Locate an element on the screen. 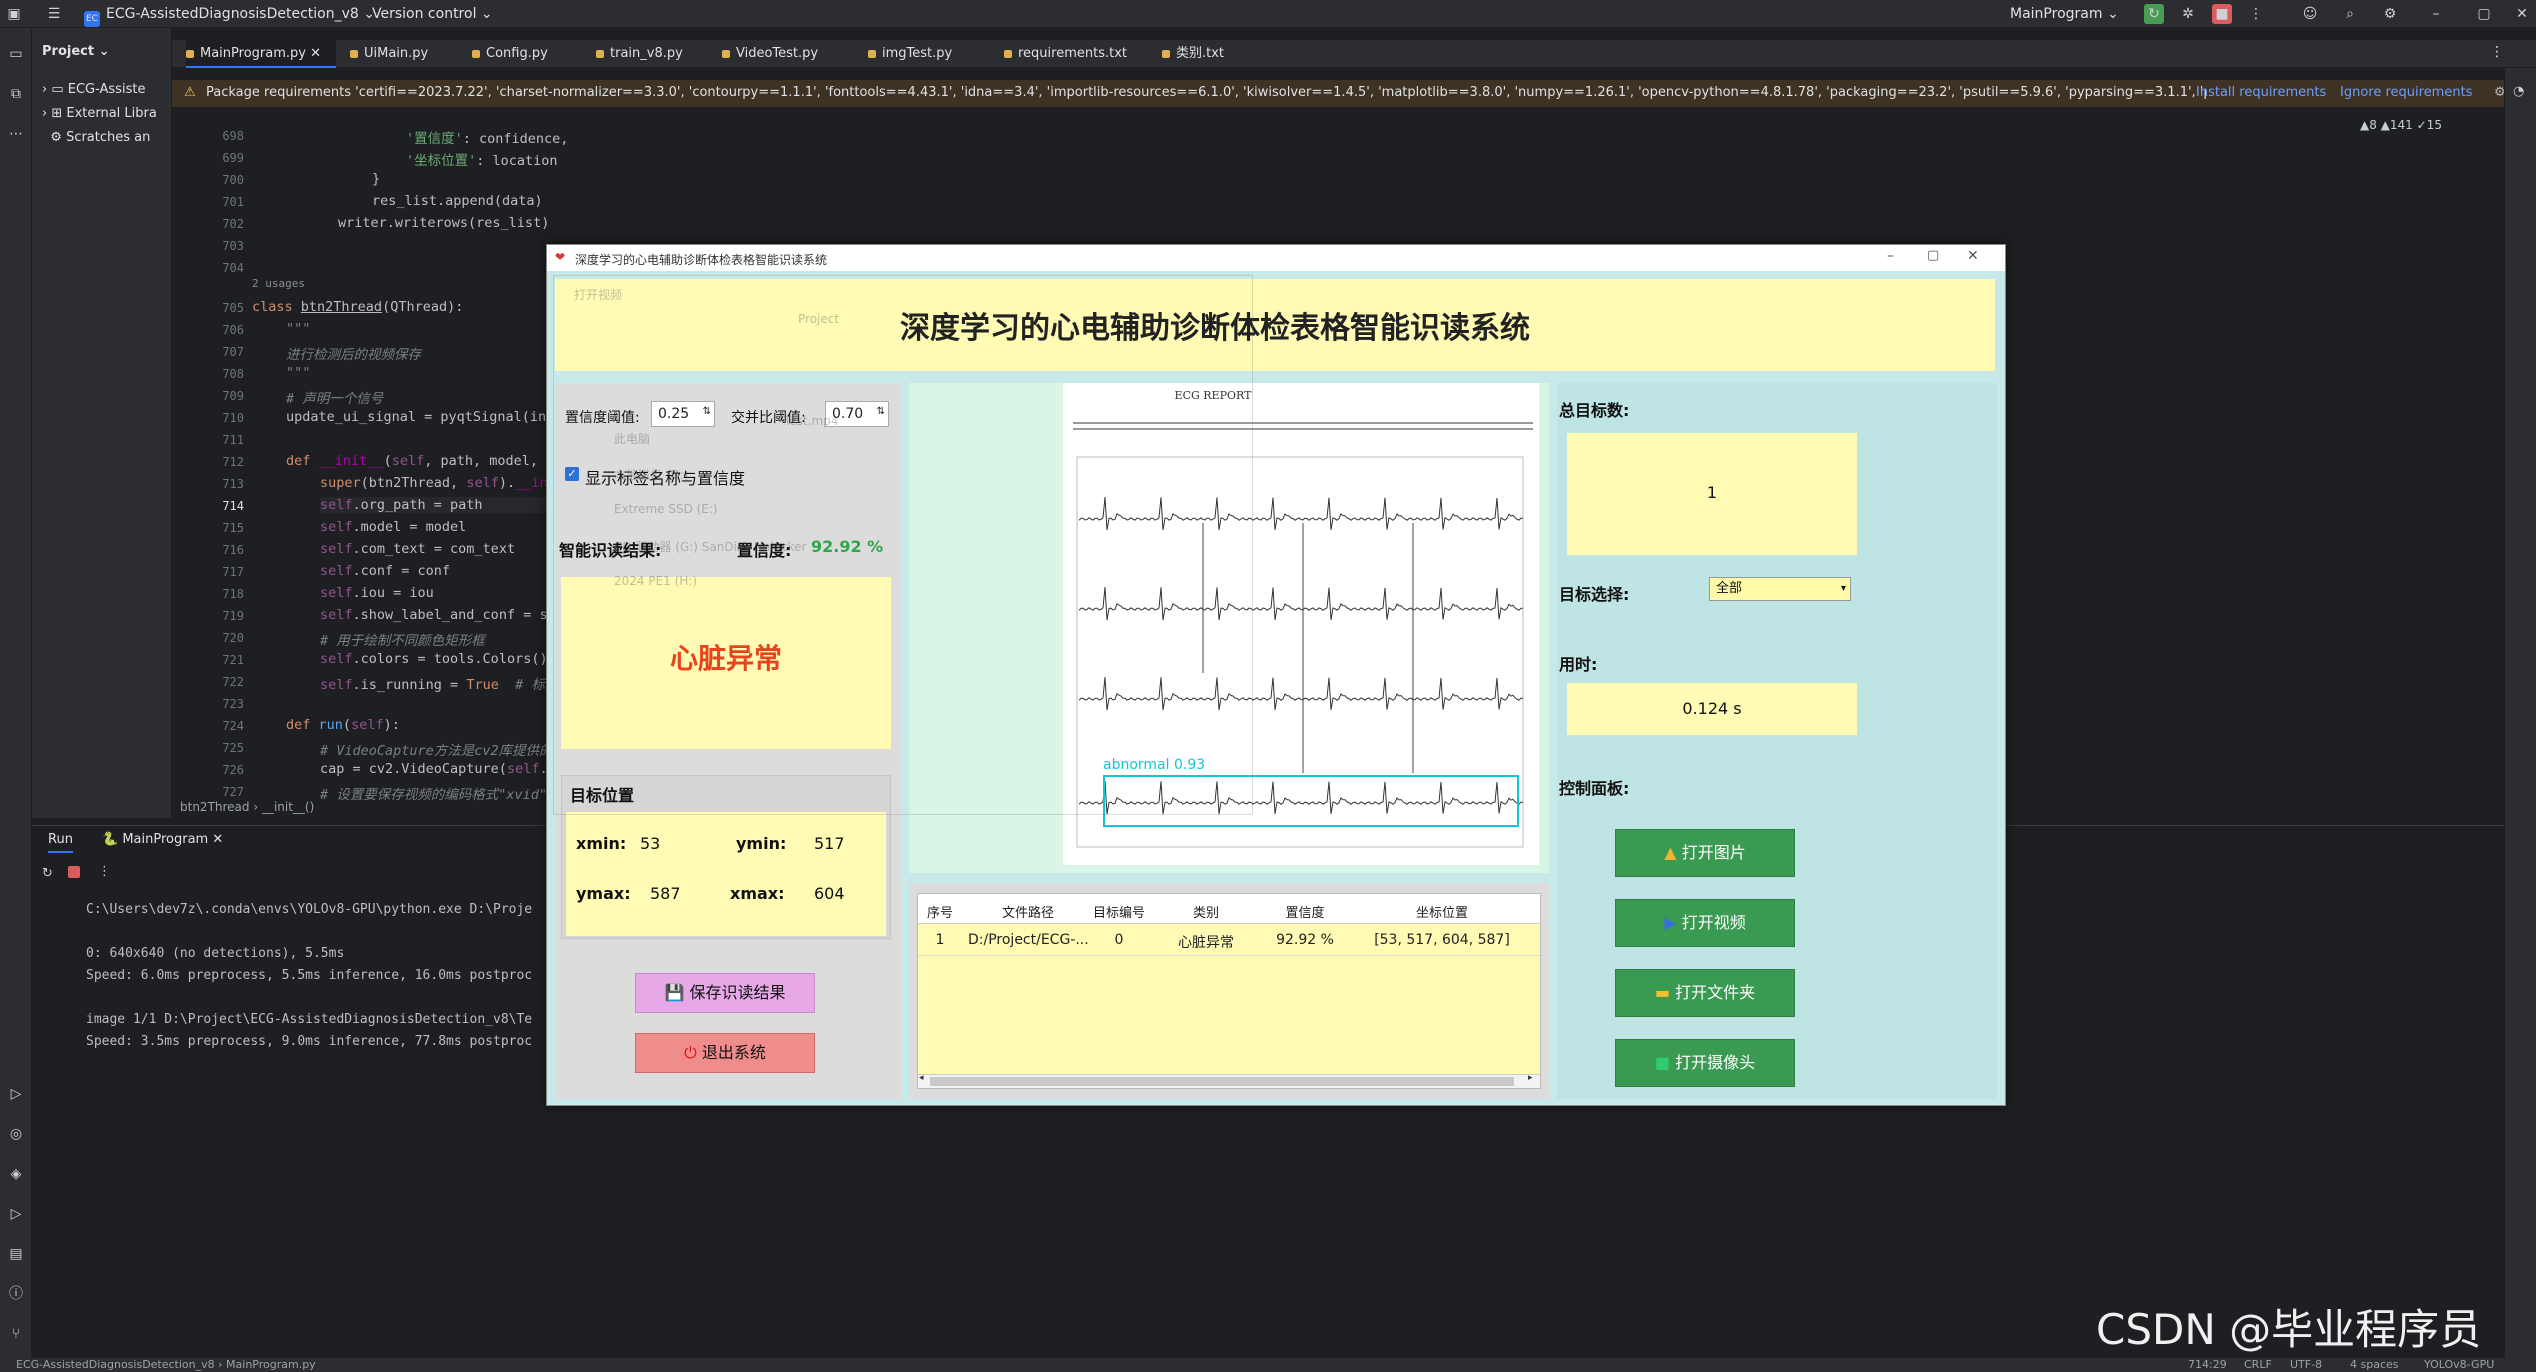 The height and width of the screenshot is (1372, 2536). git-icon: ⑂ is located at coordinates (16, 1334).